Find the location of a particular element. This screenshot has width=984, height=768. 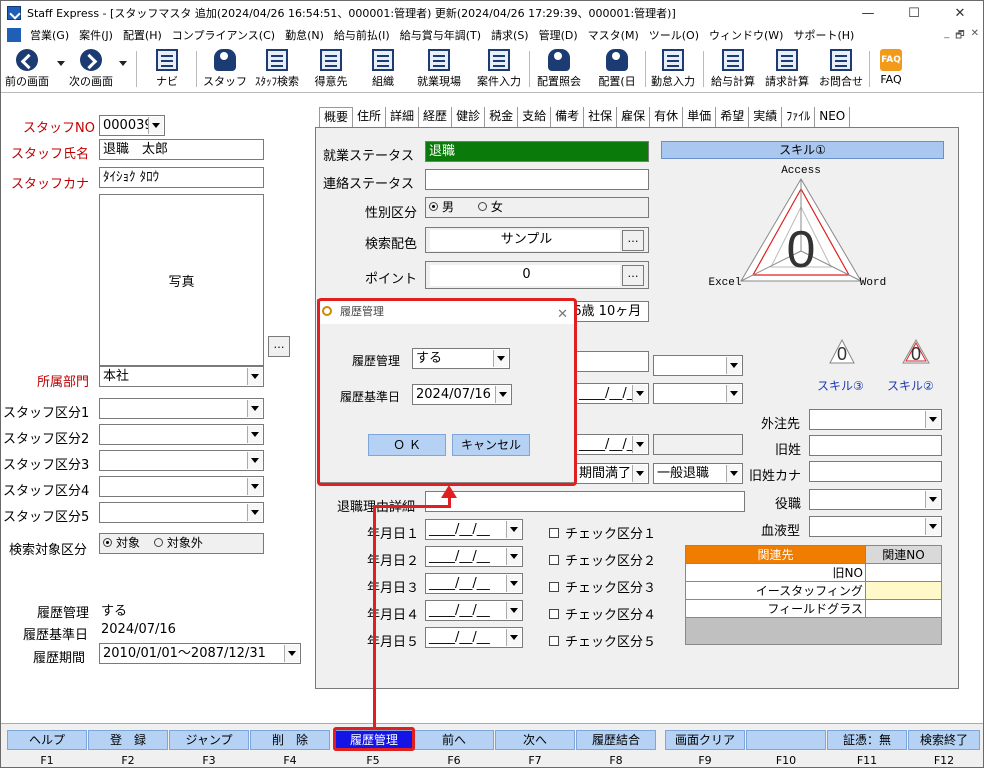

org-button: 組織 is located at coordinates (383, 69).